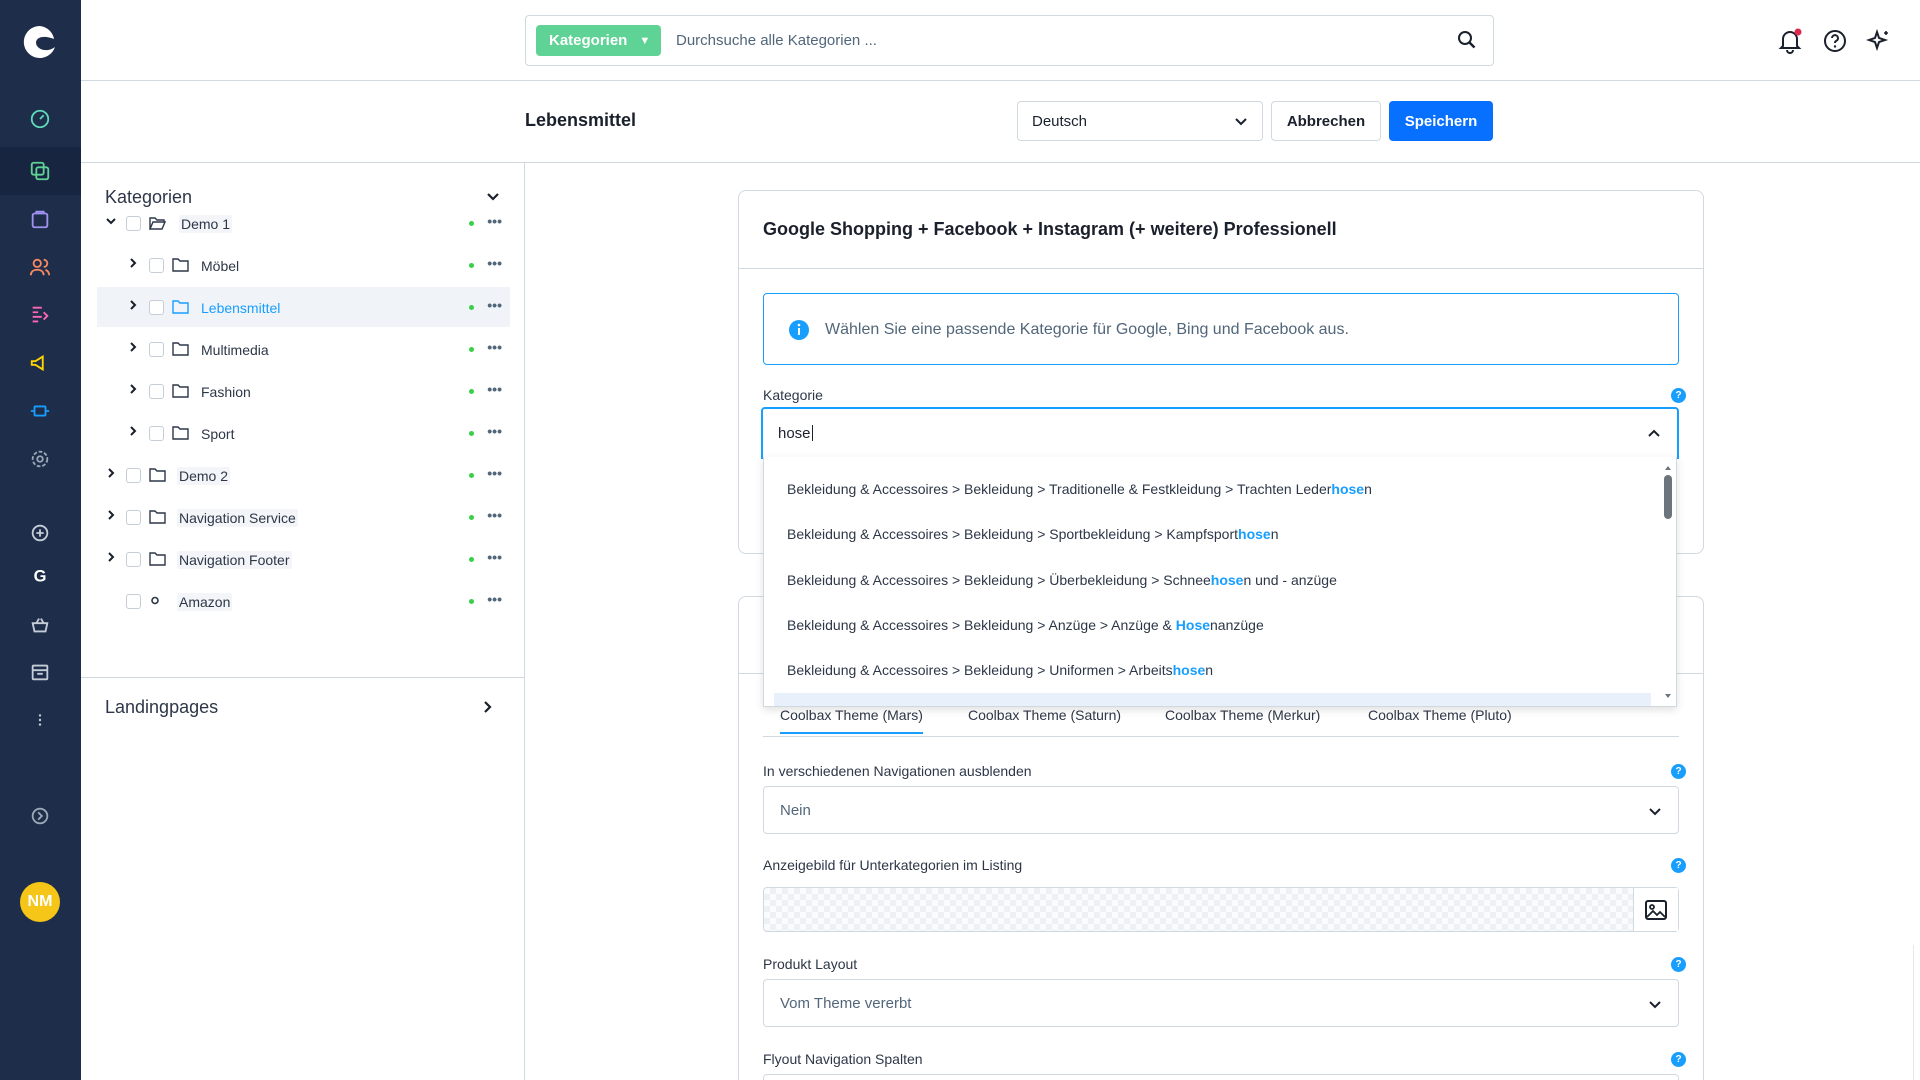 This screenshot has height=1080, width=1920. What do you see at coordinates (1220, 433) in the screenshot?
I see `kategorie-search-input: hose` at bounding box center [1220, 433].